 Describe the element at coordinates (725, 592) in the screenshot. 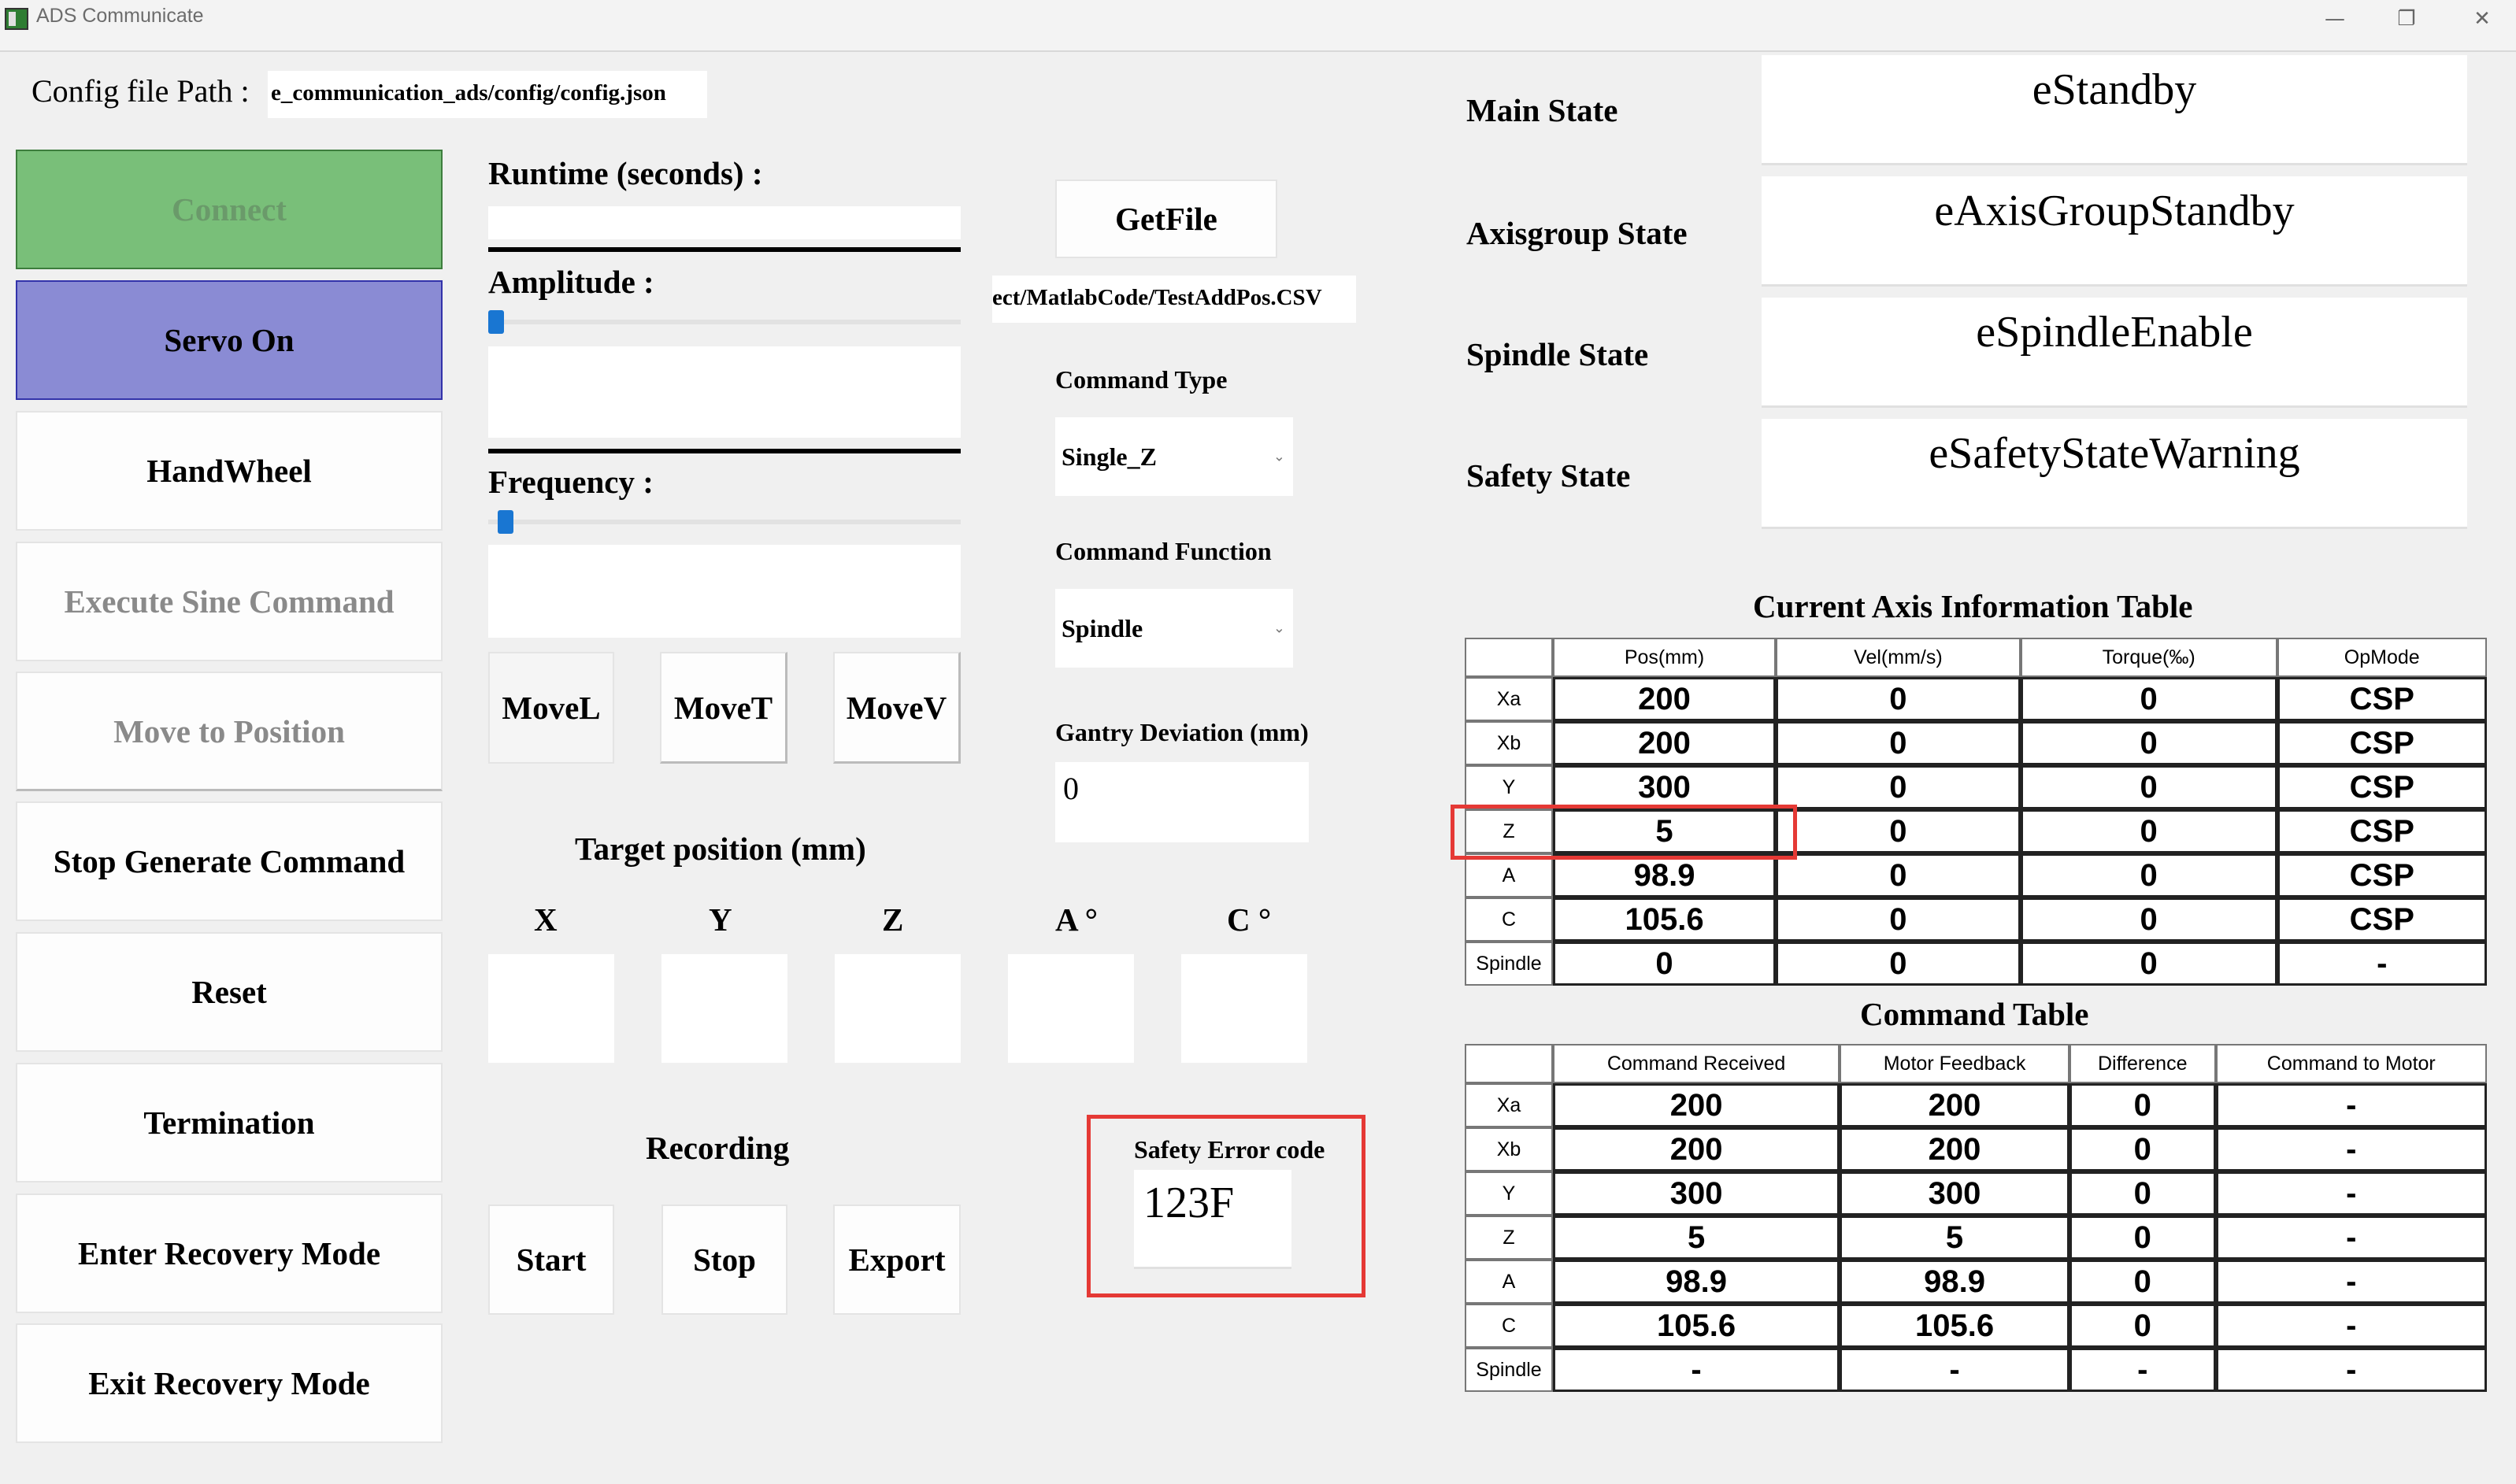

I see `frequency-input` at that location.